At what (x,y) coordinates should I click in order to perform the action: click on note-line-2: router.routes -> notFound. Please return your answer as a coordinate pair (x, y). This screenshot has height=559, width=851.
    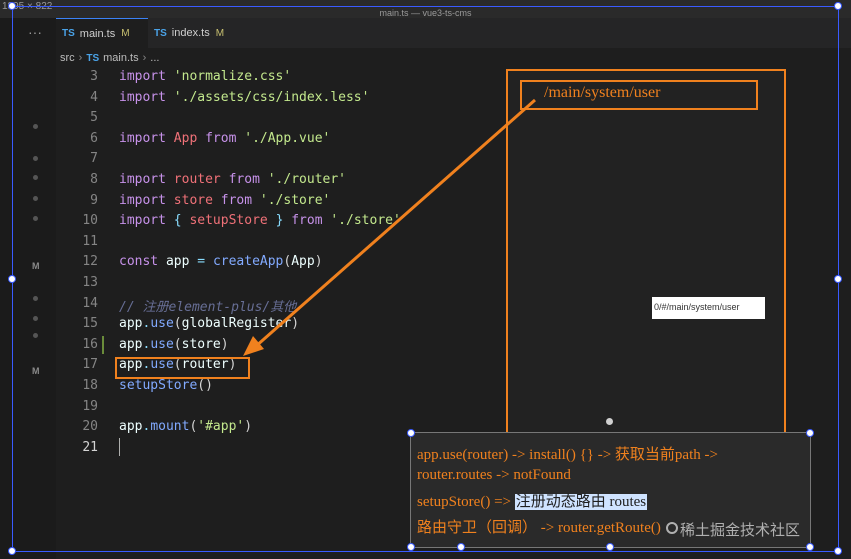
    Looking at the image, I should click on (494, 475).